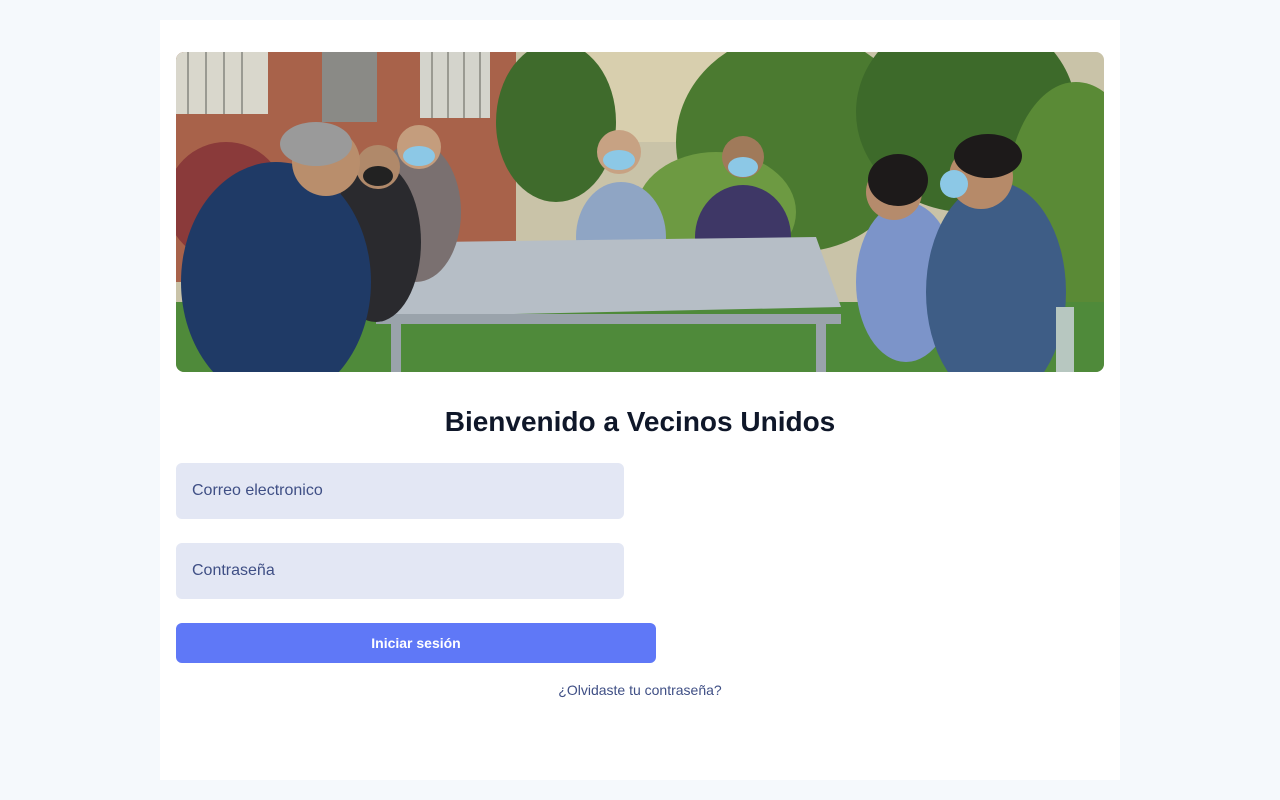 The image size is (1280, 800). Describe the element at coordinates (640, 421) in the screenshot. I see `page-title: Bienvenido a Vecinos Unidos` at that location.